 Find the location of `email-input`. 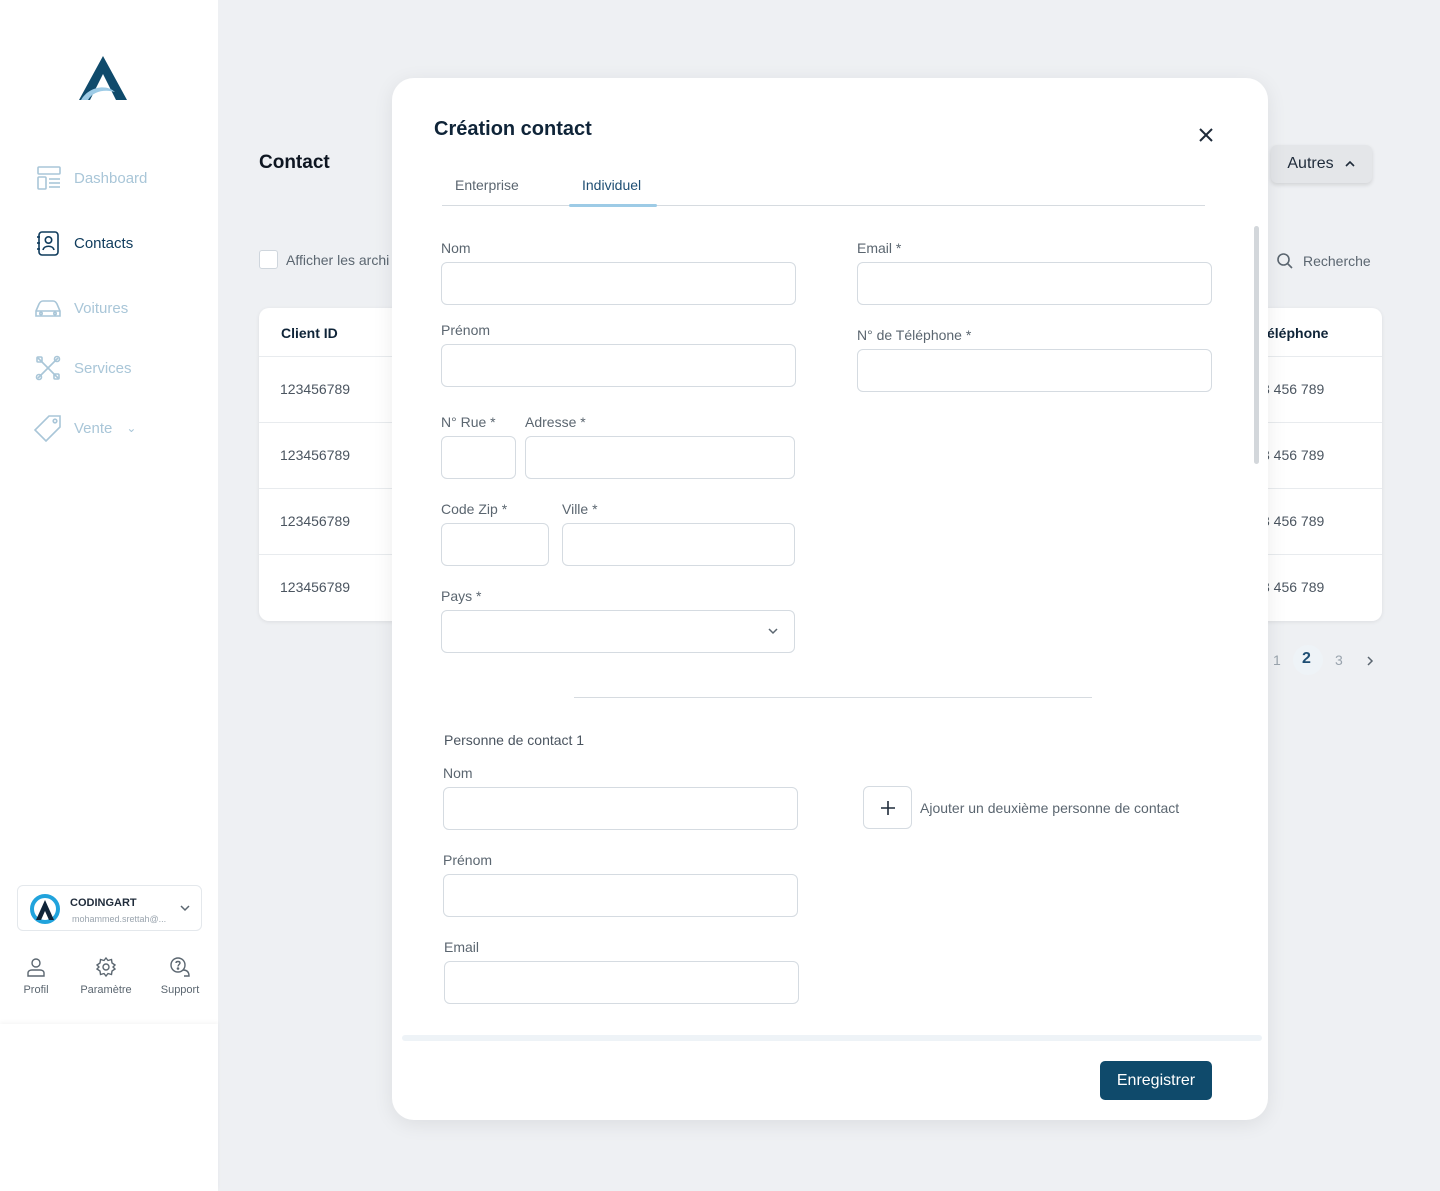

email-input is located at coordinates (1034, 283).